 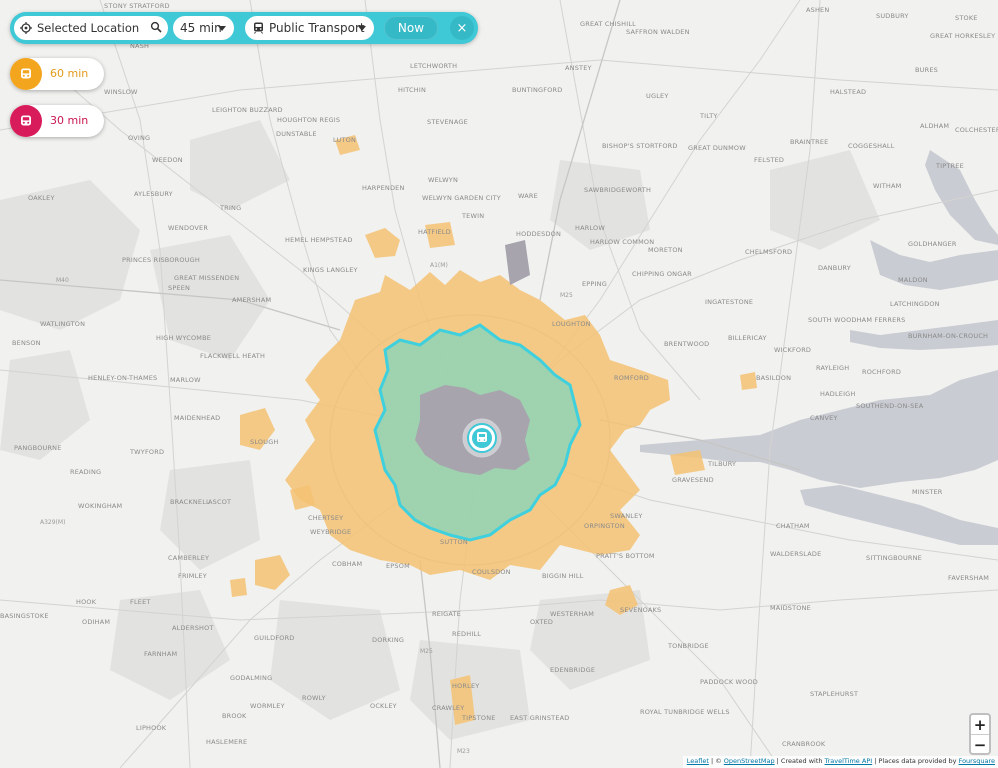 What do you see at coordinates (665, 250) in the screenshot?
I see `place-label: MORETON` at bounding box center [665, 250].